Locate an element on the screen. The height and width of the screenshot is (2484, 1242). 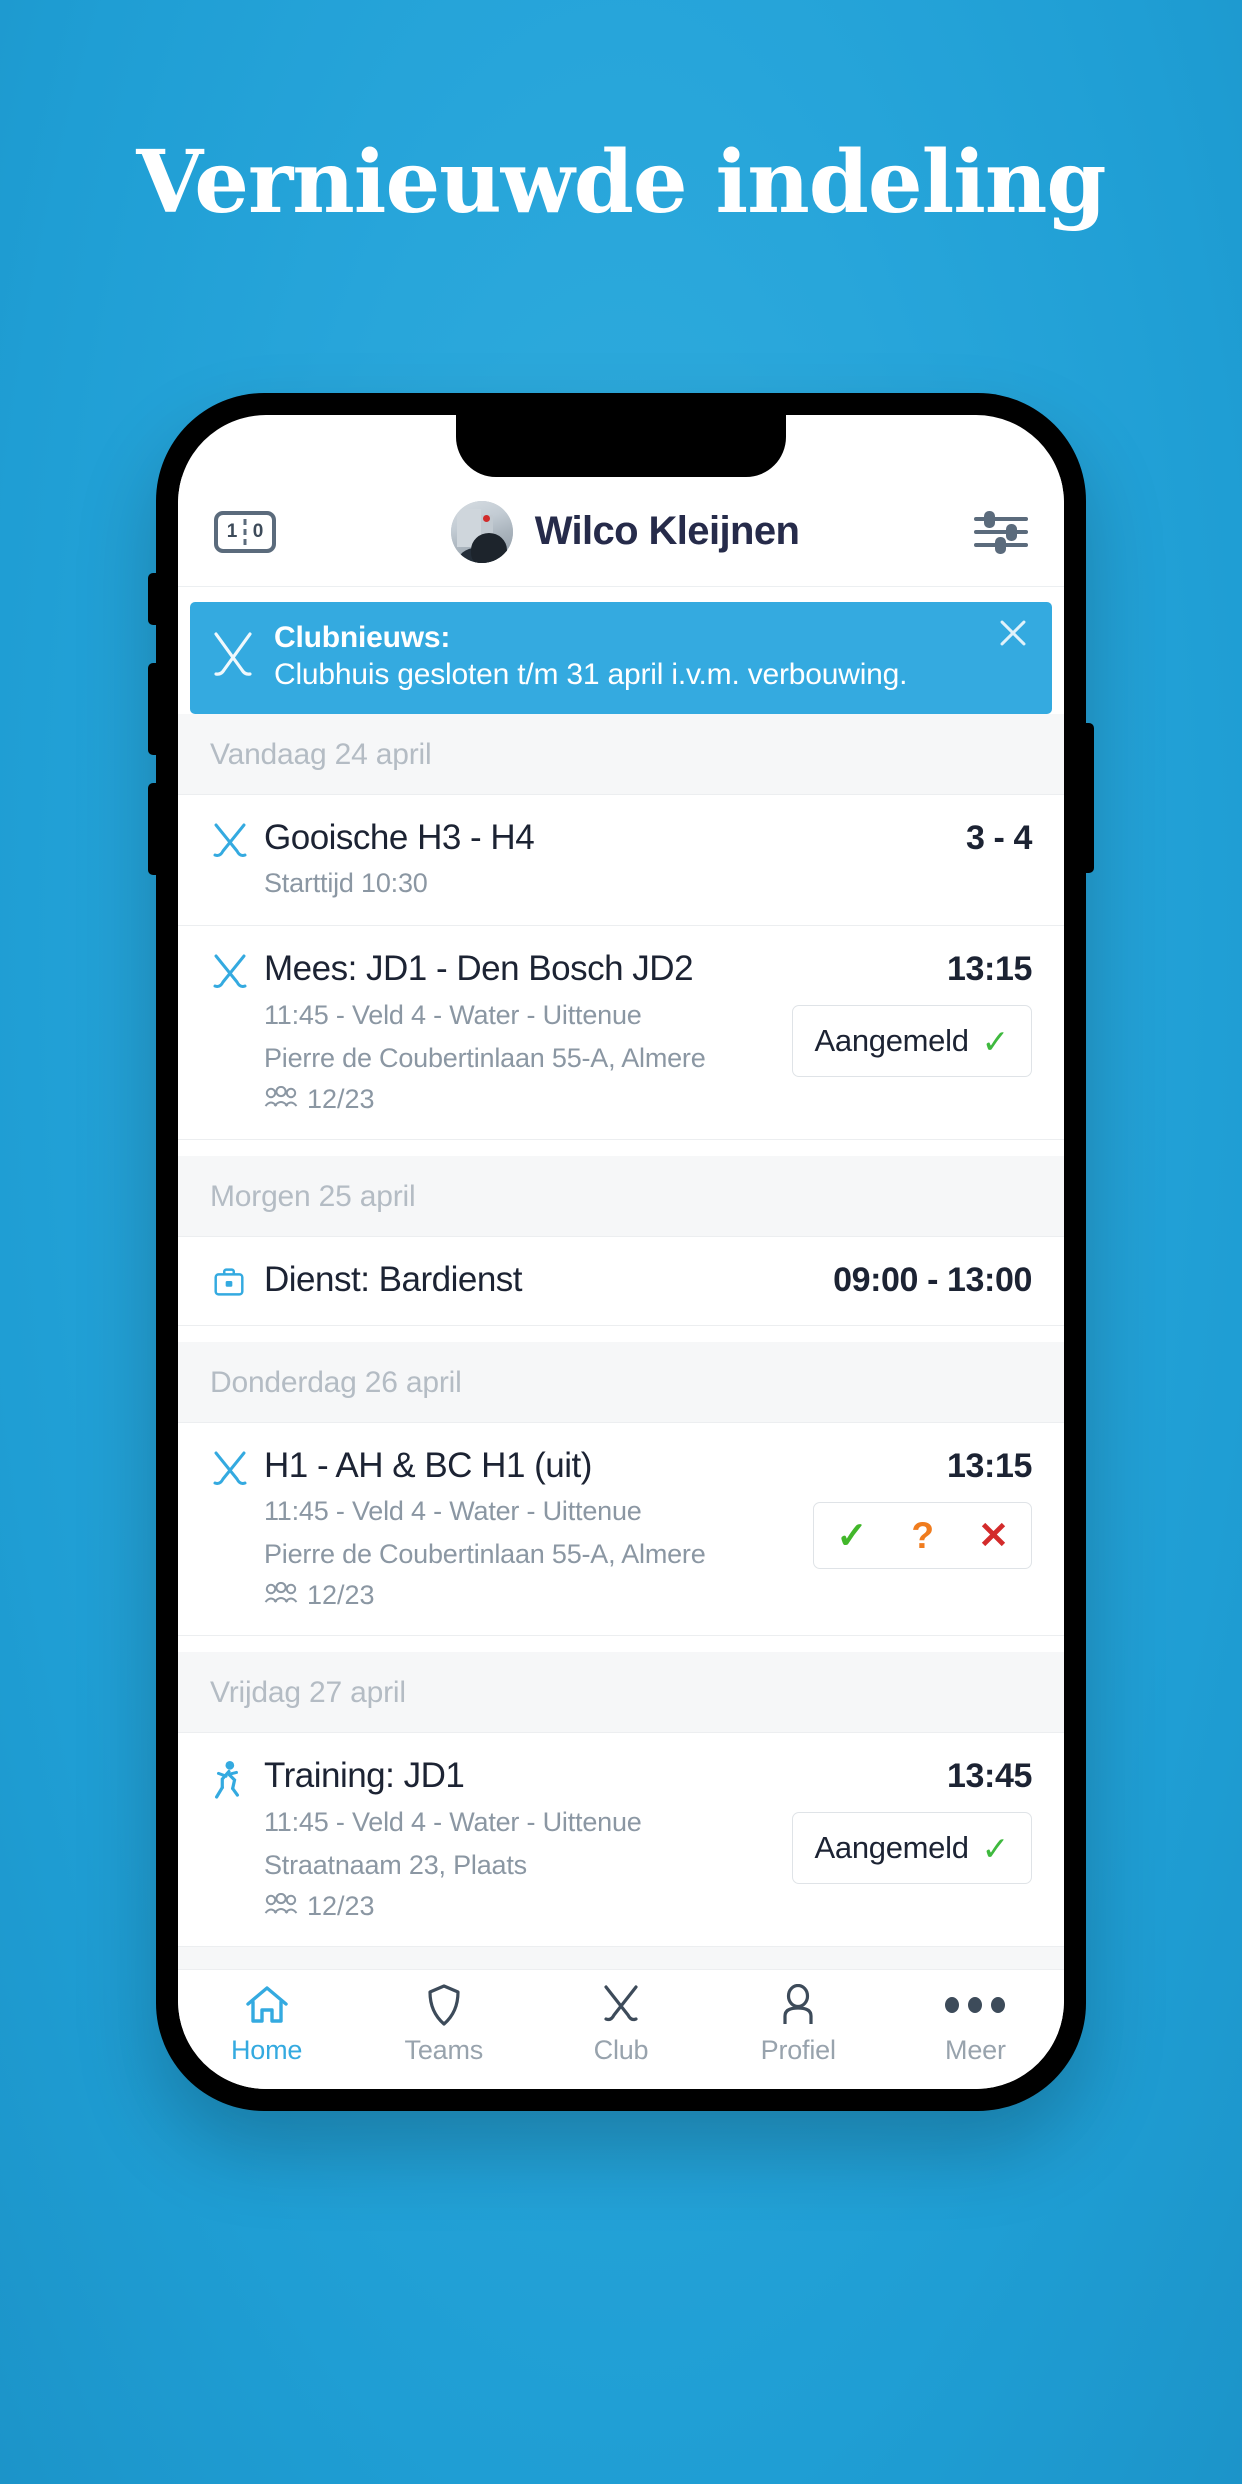
avatar-head is located at coordinates (488, 547).